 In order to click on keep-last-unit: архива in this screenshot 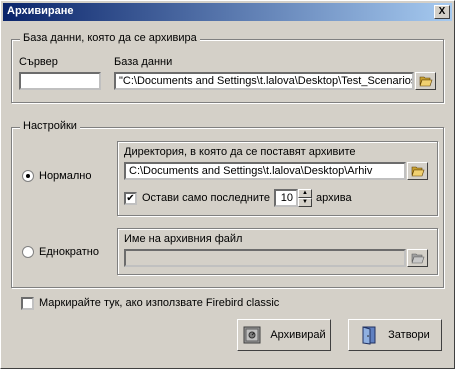, I will do `click(334, 198)`.